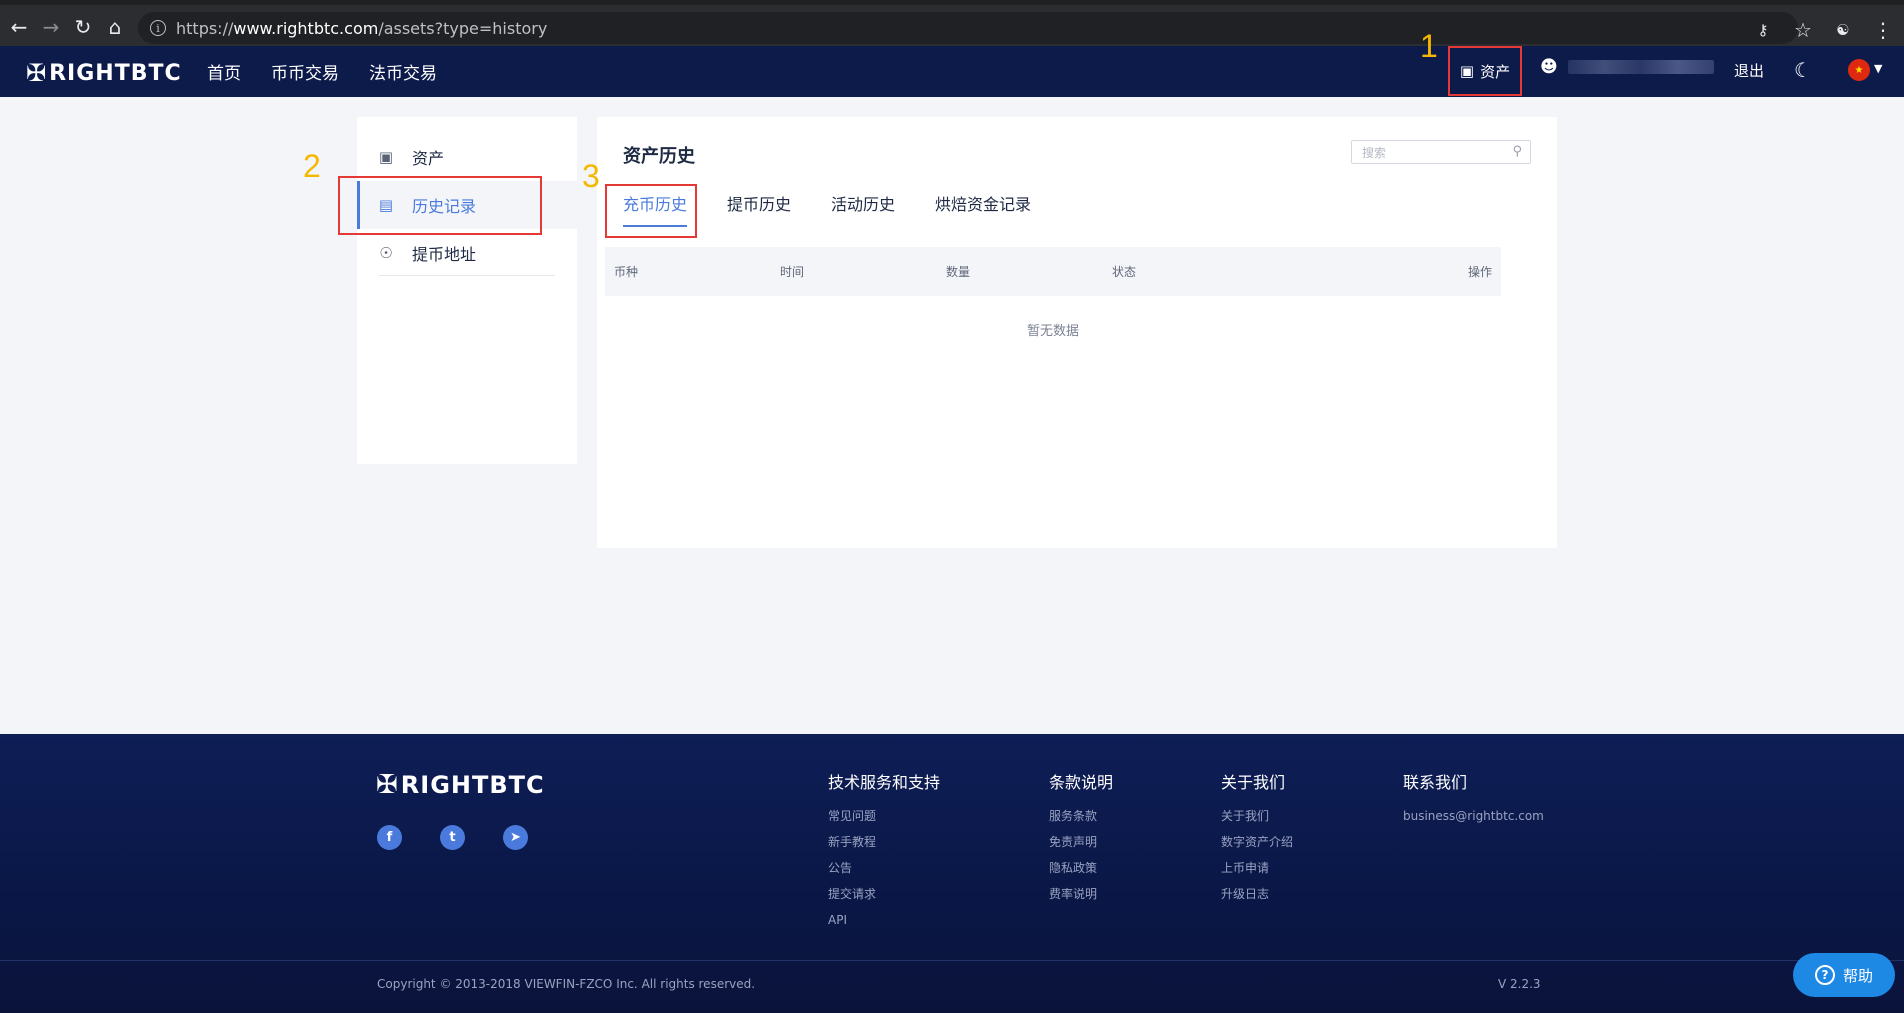  What do you see at coordinates (306, 28) in the screenshot?
I see `url-host: www.rightbtc.com` at bounding box center [306, 28].